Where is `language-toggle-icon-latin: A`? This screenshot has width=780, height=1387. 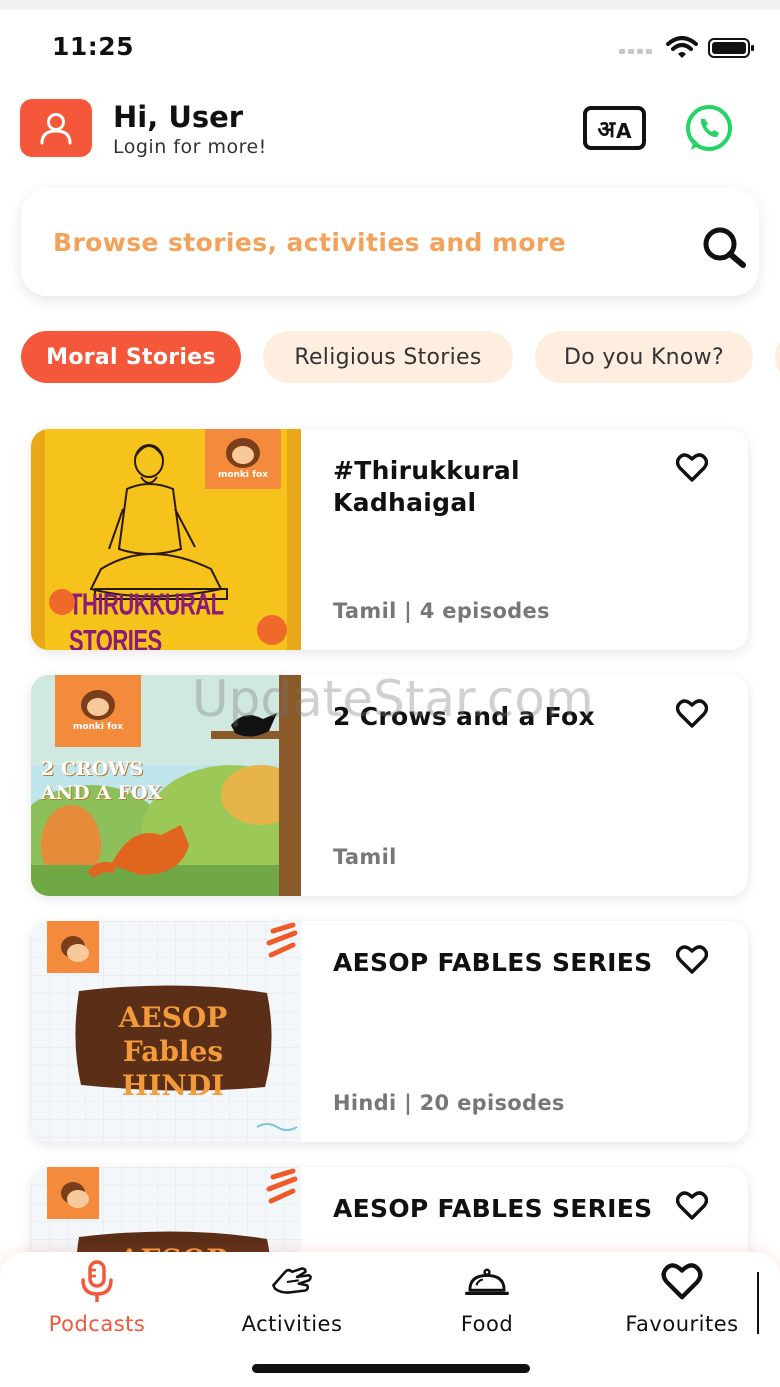
language-toggle-icon-latin: A is located at coordinates (624, 131).